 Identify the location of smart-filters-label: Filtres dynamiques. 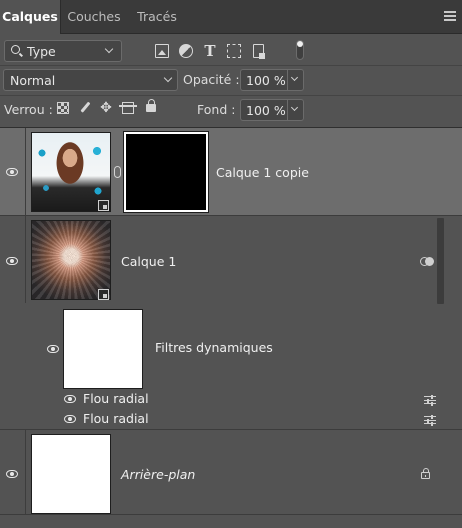
(214, 347).